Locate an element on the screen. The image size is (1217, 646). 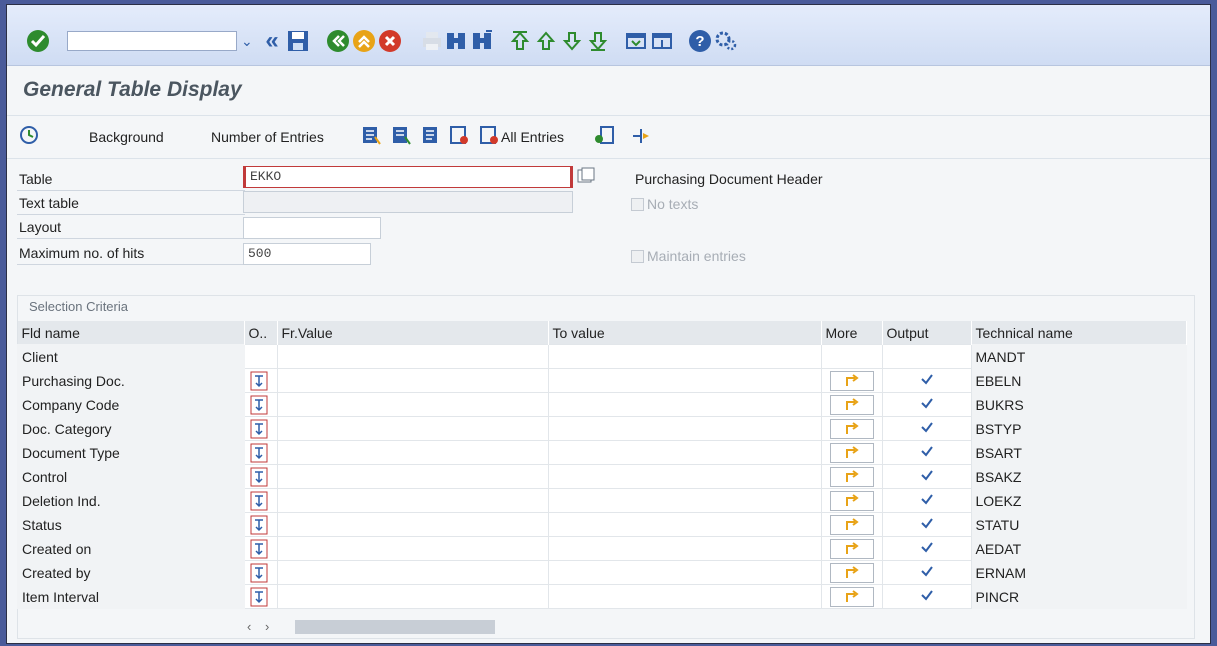
customize-layout-icon is located at coordinates (726, 41).